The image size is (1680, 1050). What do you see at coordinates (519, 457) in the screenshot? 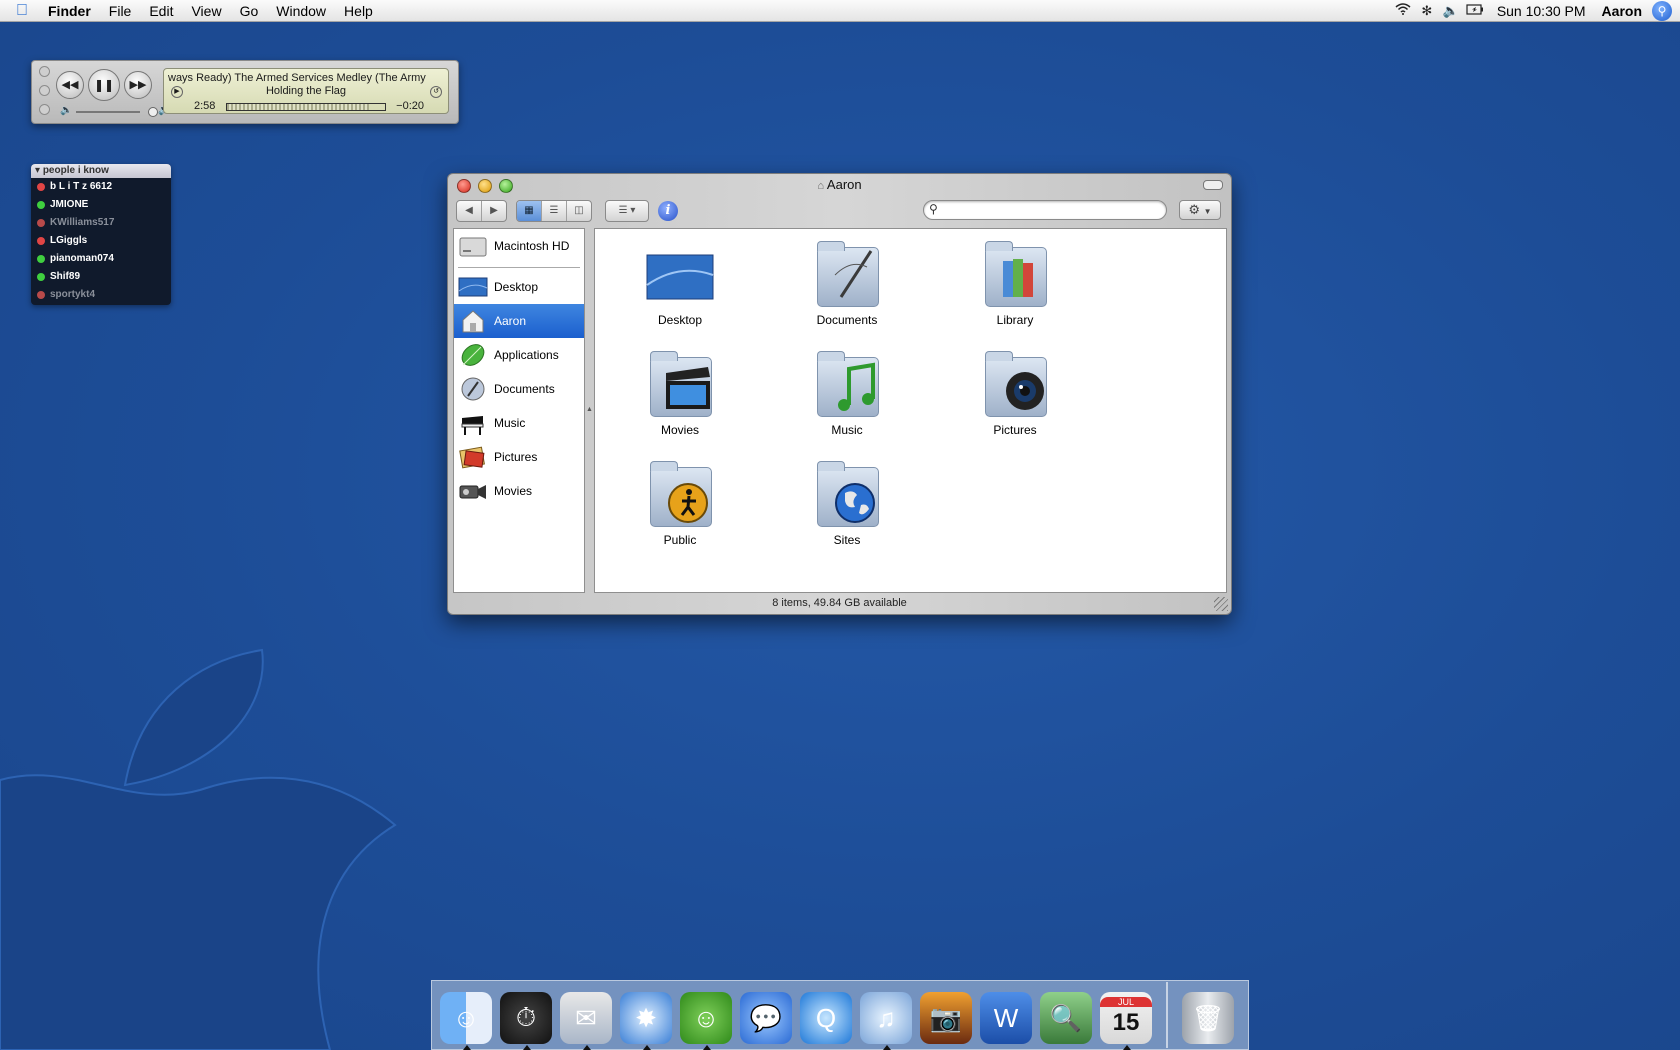
I see `sidebar-item-pictures: Pictures` at bounding box center [519, 457].